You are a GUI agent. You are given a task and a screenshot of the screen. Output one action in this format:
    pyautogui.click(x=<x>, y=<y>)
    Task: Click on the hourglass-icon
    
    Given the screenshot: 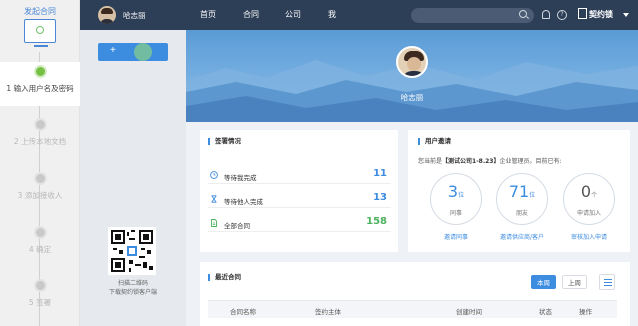 What is the action you would take?
    pyautogui.click(x=214, y=199)
    